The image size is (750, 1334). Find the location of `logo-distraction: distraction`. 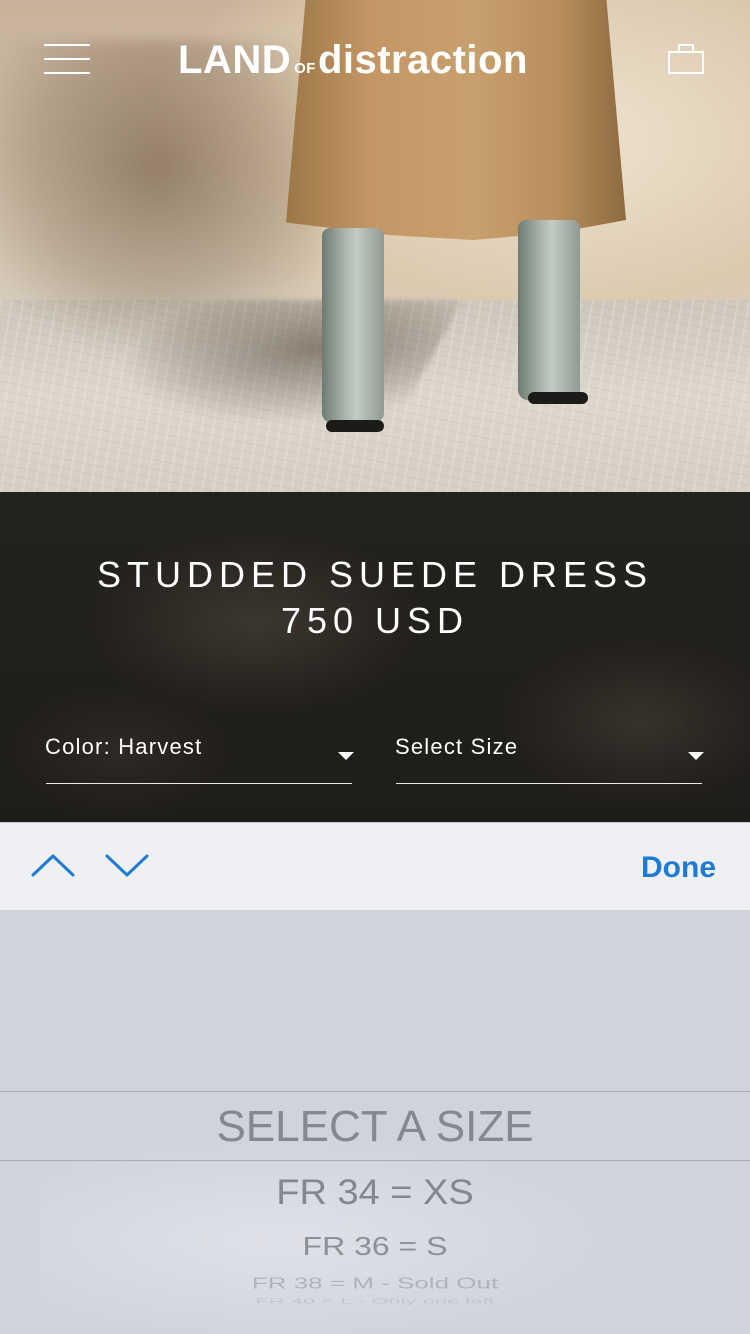

logo-distraction: distraction is located at coordinates (422, 60).